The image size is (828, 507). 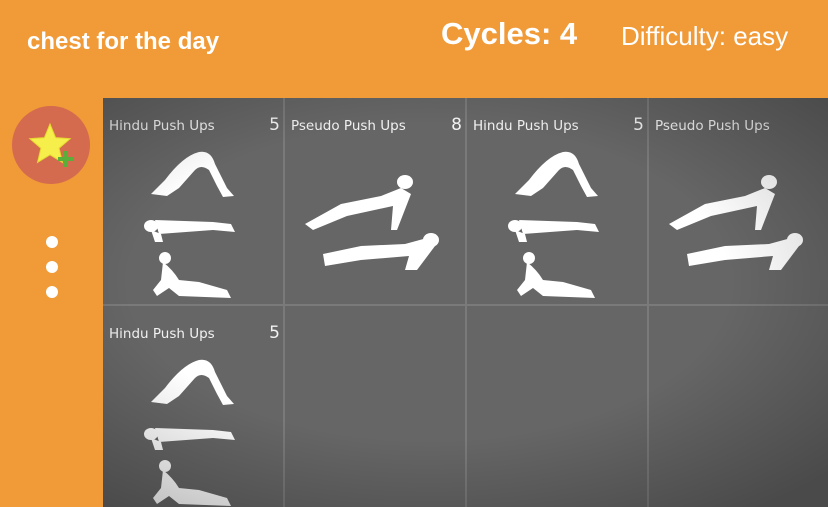 What do you see at coordinates (123, 41) in the screenshot?
I see `workout-title: chest for the day` at bounding box center [123, 41].